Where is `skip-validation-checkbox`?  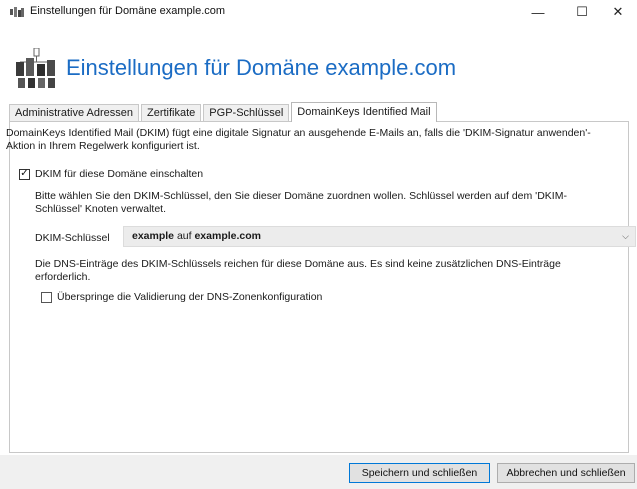
skip-validation-checkbox is located at coordinates (46, 297).